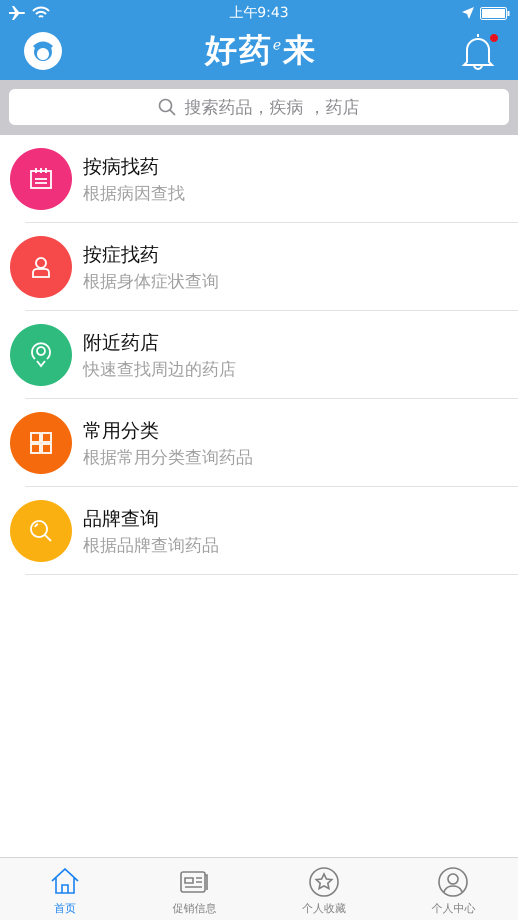 The width and height of the screenshot is (518, 920). Describe the element at coordinates (478, 51) in the screenshot. I see `bell-icon` at that location.